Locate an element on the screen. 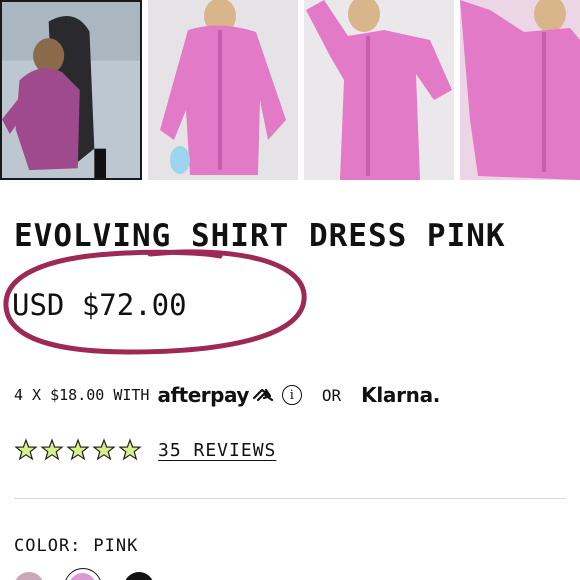 Image resolution: width=580 pixels, height=580 pixels. product-price: USD $72.00 is located at coordinates (99, 305).